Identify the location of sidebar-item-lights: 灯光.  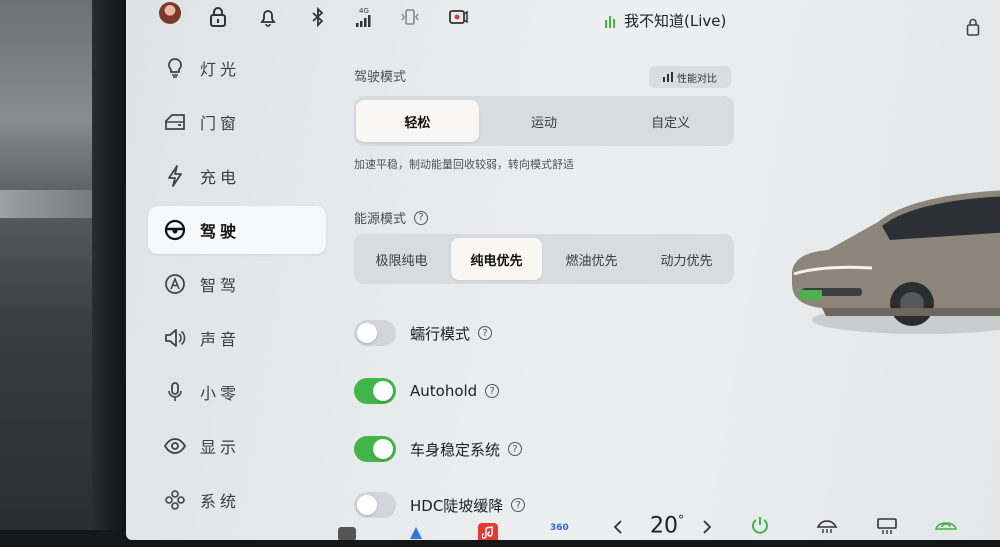
(237, 68).